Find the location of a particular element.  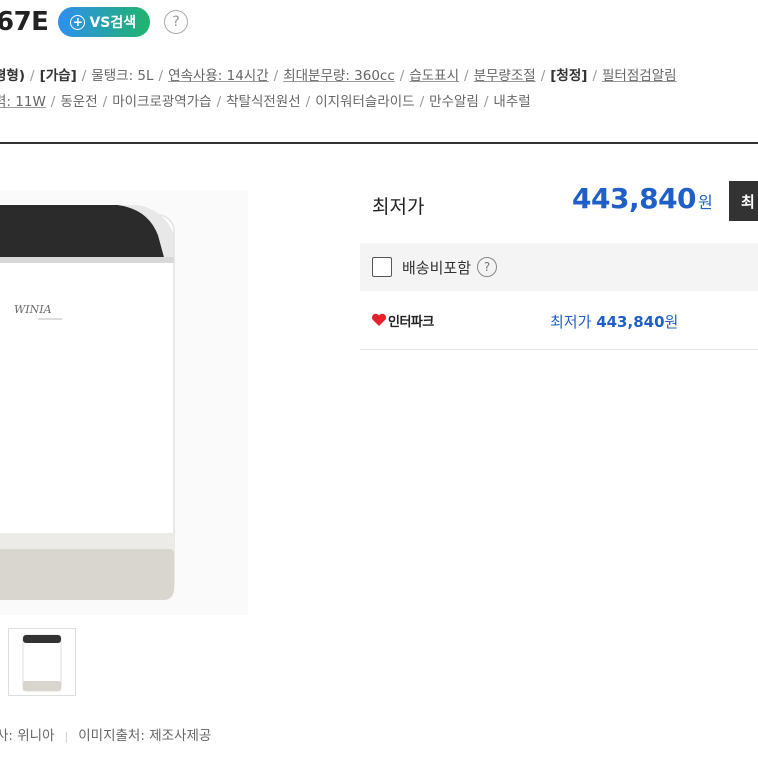

help-icon: ? is located at coordinates (176, 22).